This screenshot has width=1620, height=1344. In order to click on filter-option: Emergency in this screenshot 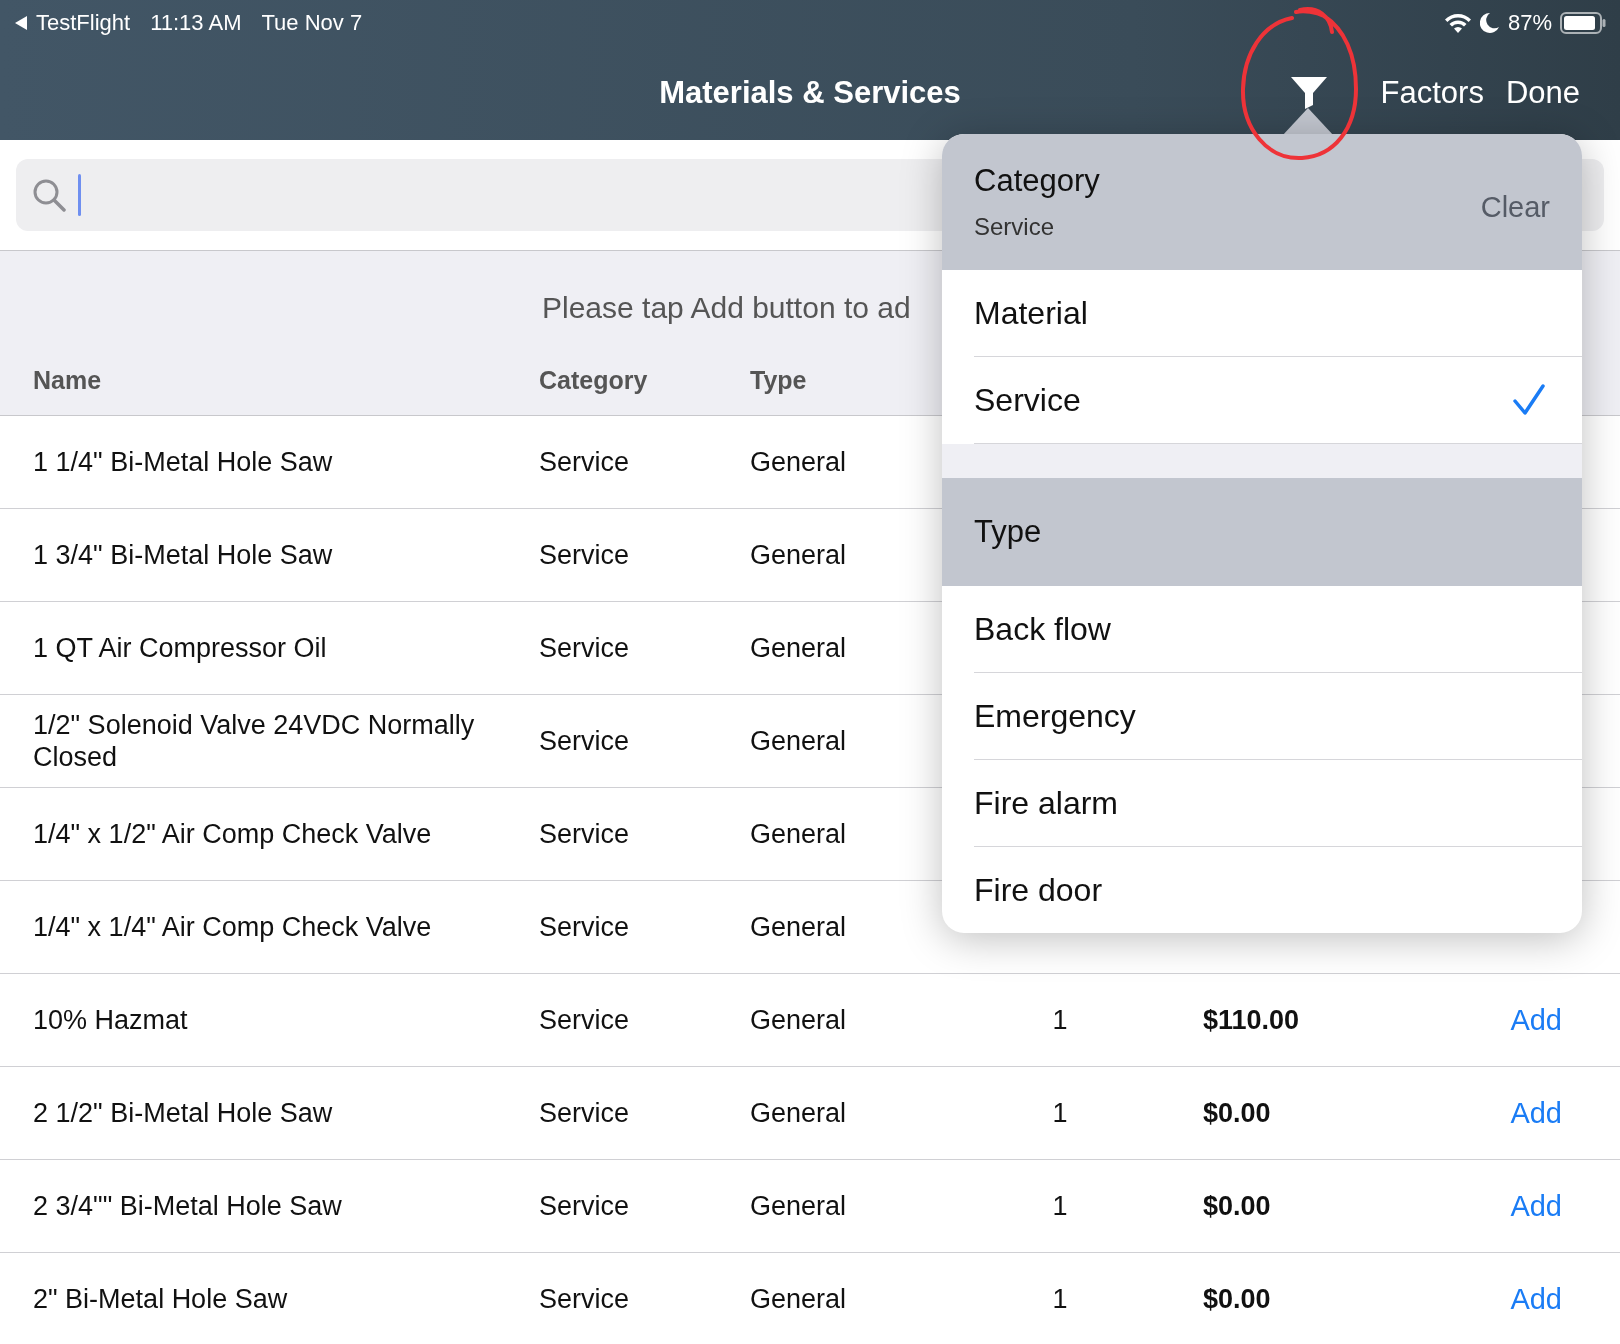, I will do `click(1278, 716)`.